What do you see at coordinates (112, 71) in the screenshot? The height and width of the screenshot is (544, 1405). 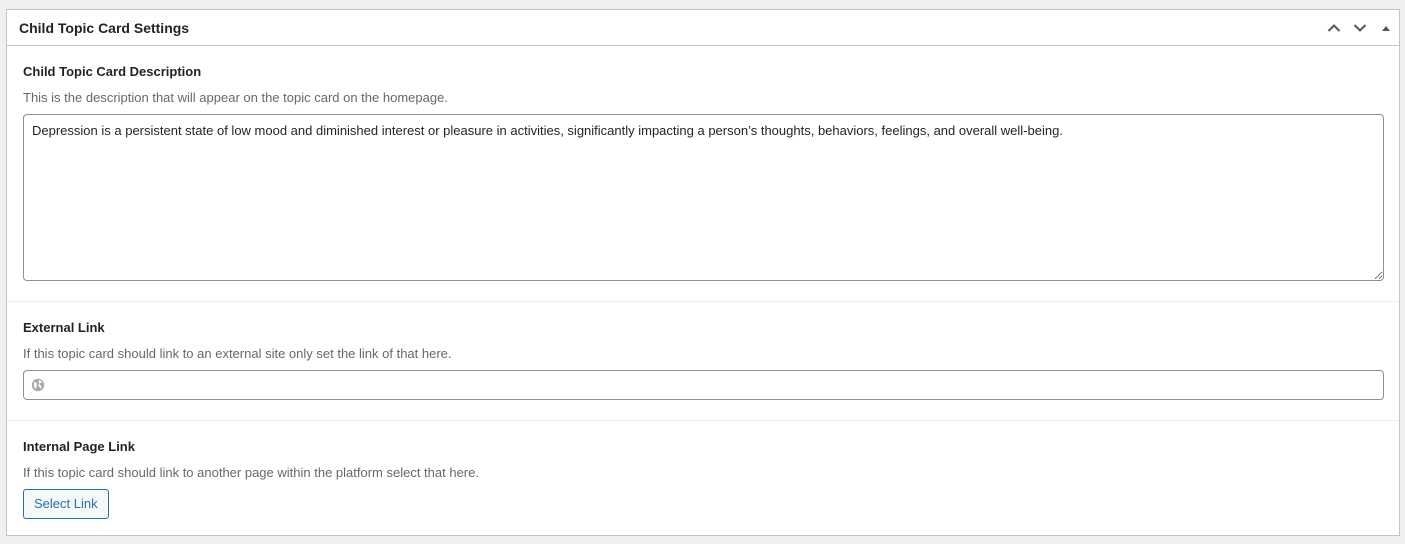 I see `description-label: Child Topic Card Description` at bounding box center [112, 71].